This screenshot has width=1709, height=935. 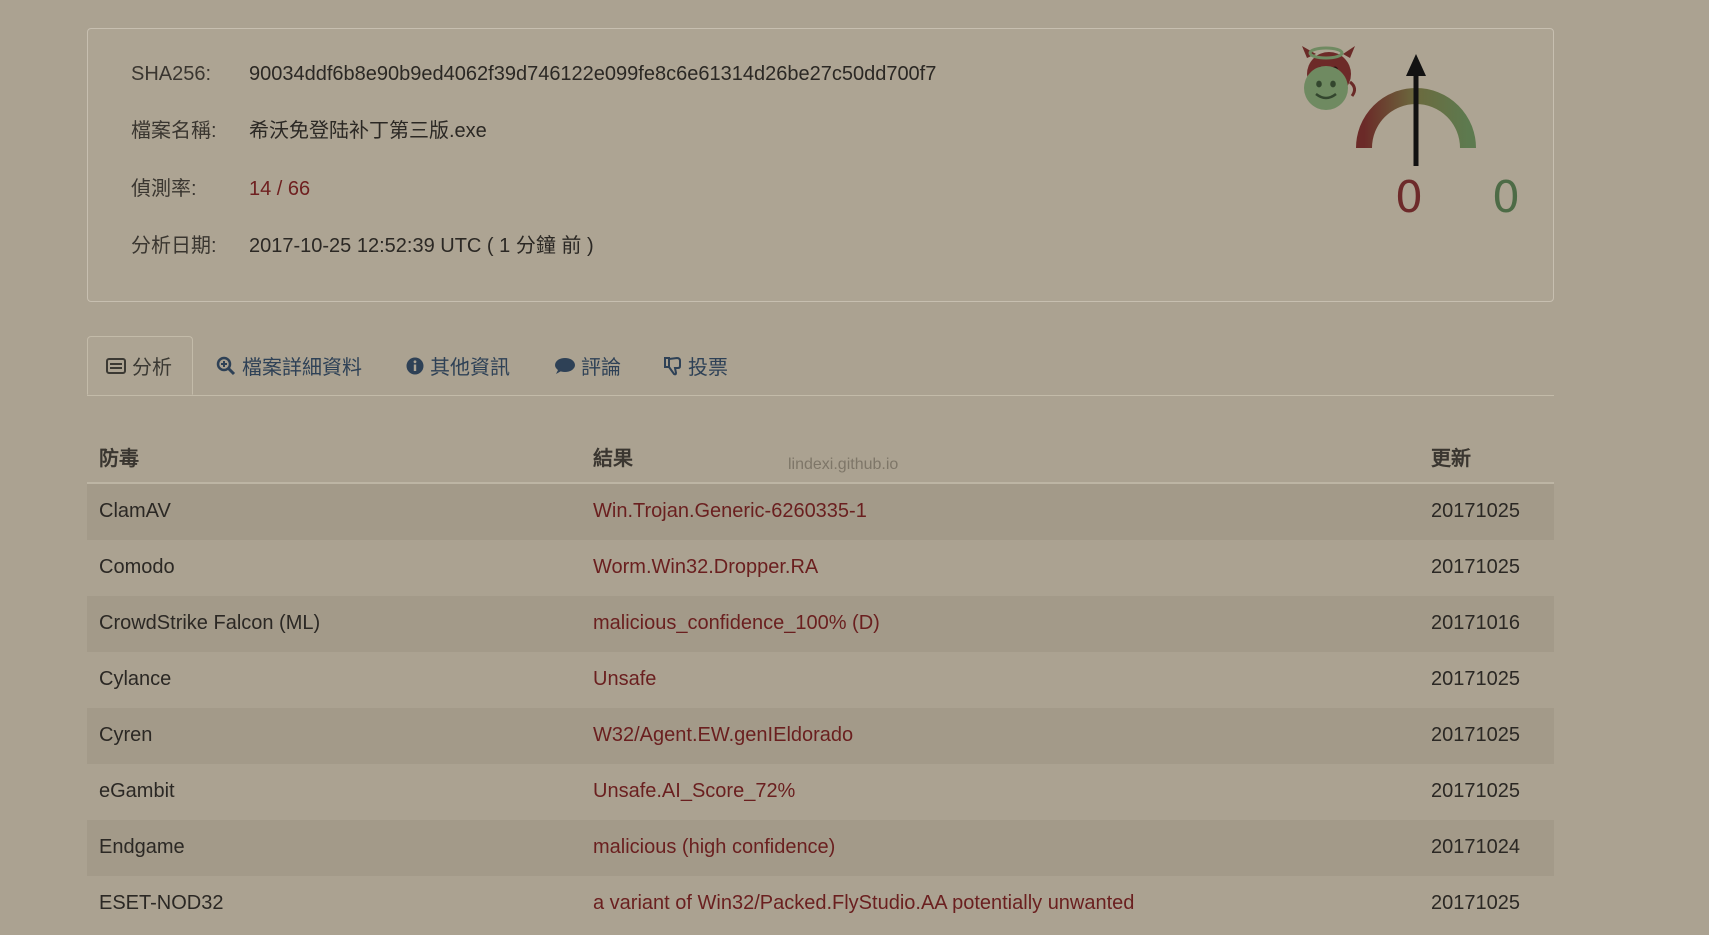 I want to click on engine-name: Comodo, so click(x=137, y=567).